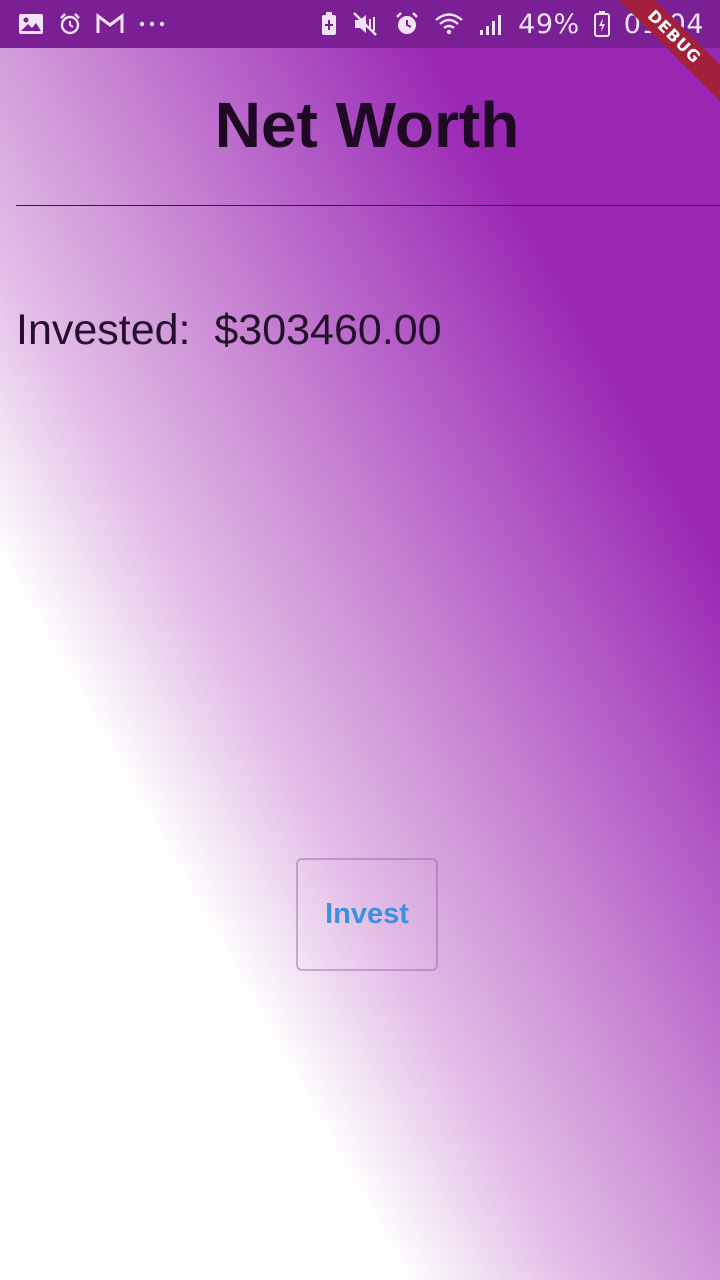 This screenshot has height=1280, width=720. What do you see at coordinates (367, 914) in the screenshot?
I see `invest-button: Invest` at bounding box center [367, 914].